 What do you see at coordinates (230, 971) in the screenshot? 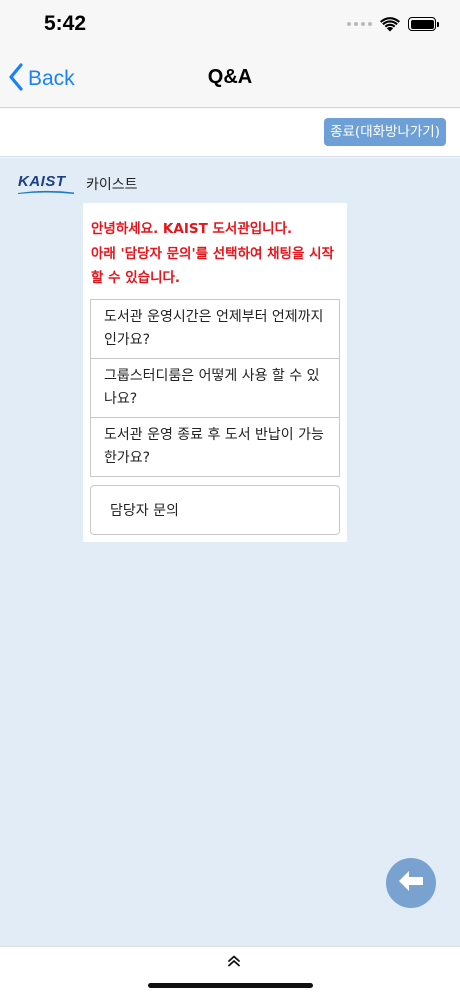
I see `bottom-bar` at bounding box center [230, 971].